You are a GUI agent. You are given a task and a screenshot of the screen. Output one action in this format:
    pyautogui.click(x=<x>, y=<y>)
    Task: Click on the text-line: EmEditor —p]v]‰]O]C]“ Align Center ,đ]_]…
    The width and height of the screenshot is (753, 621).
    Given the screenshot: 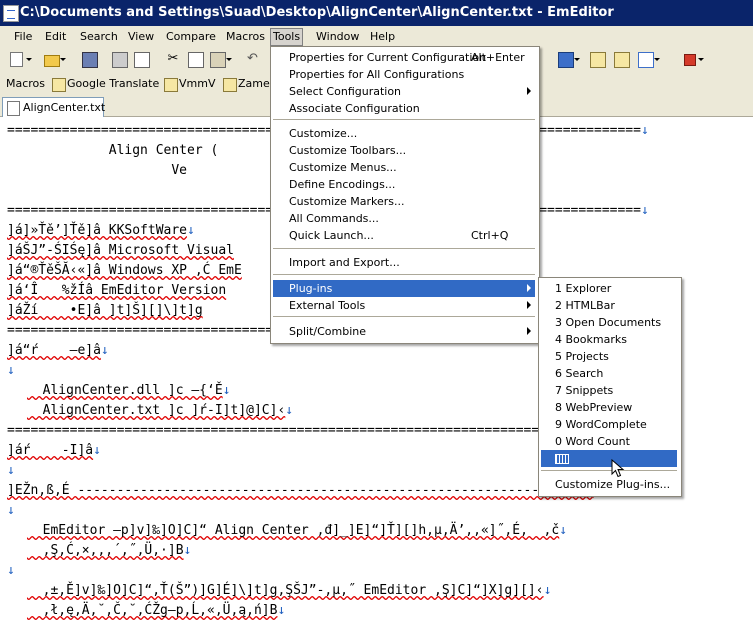 What is the action you would take?
    pyautogui.click(x=297, y=531)
    